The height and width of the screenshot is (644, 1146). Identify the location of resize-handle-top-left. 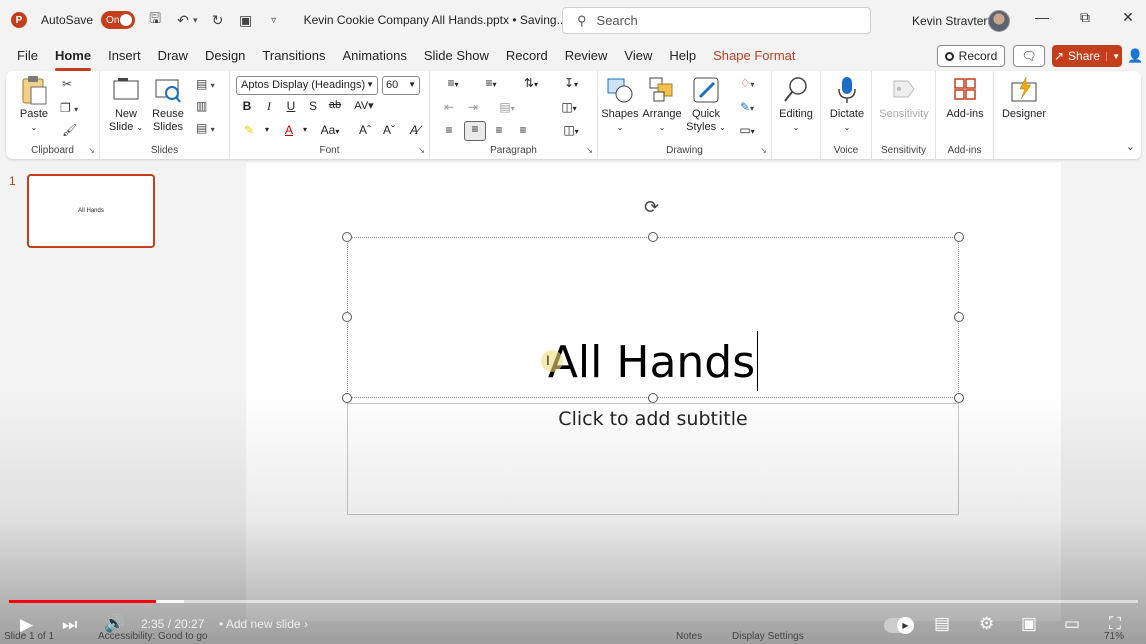
(347, 237).